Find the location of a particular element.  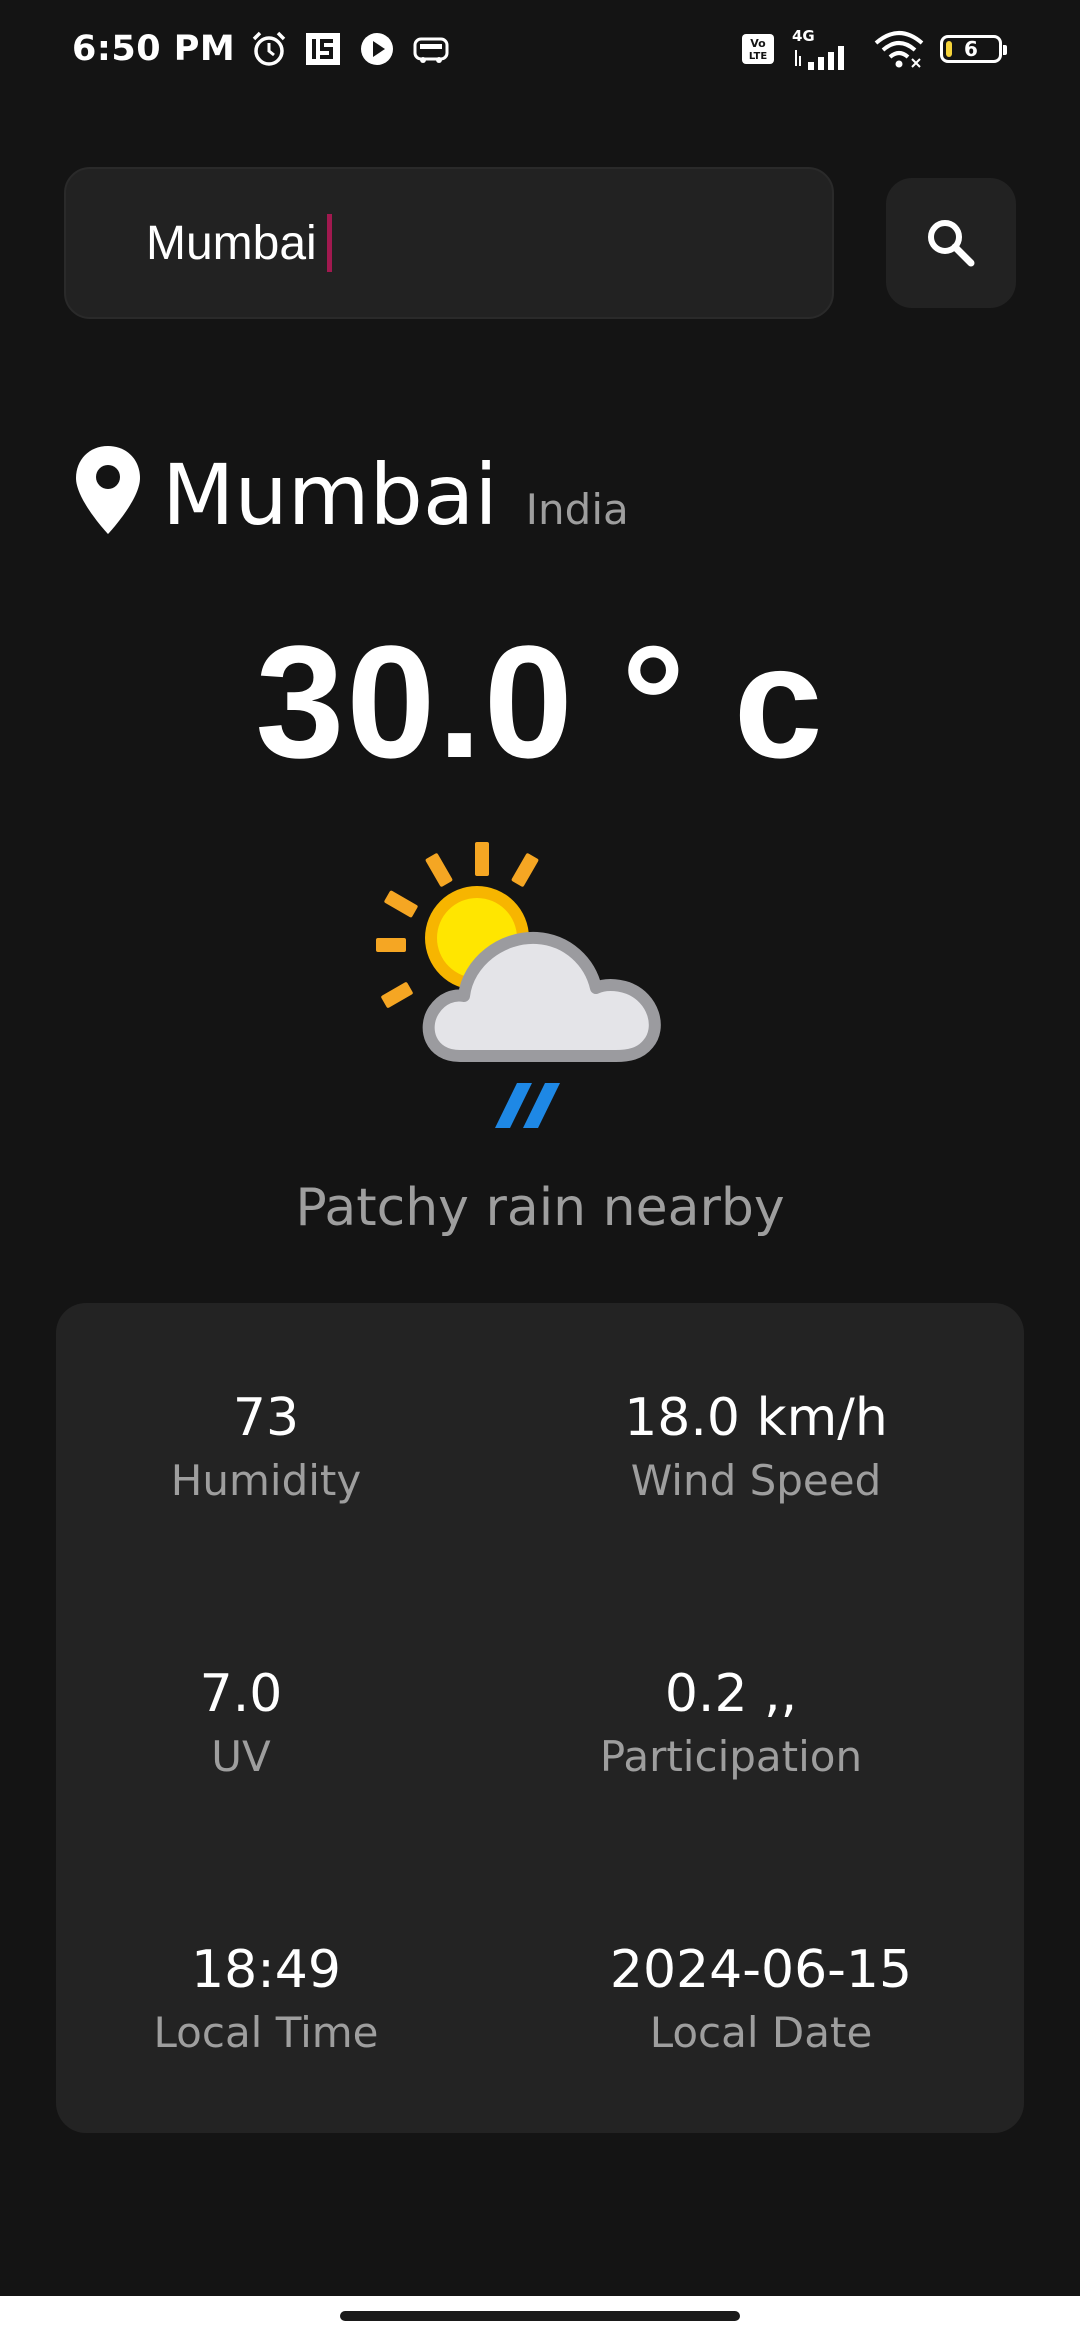

home-indicator is located at coordinates (540, 2316).